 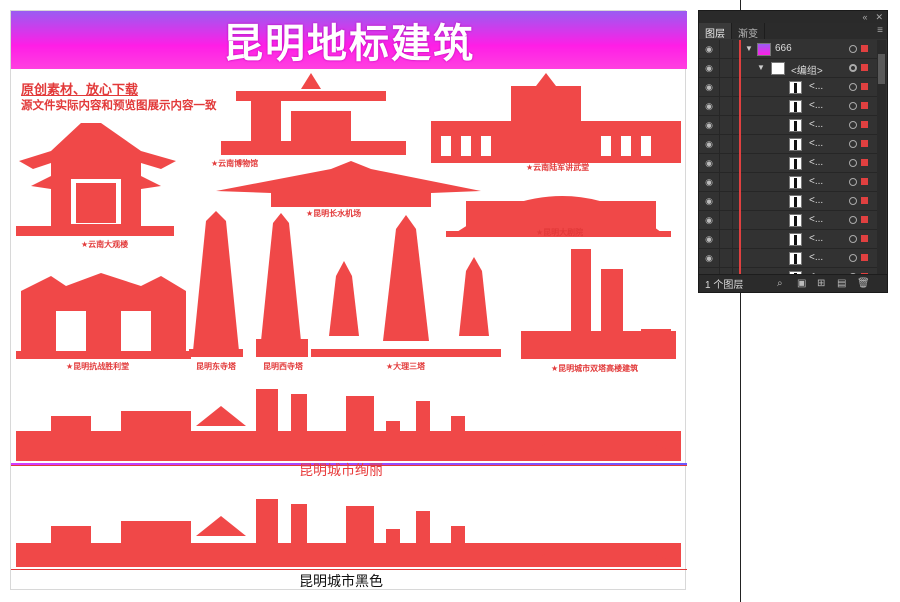 I want to click on tab-layers: 图层, so click(x=715, y=31).